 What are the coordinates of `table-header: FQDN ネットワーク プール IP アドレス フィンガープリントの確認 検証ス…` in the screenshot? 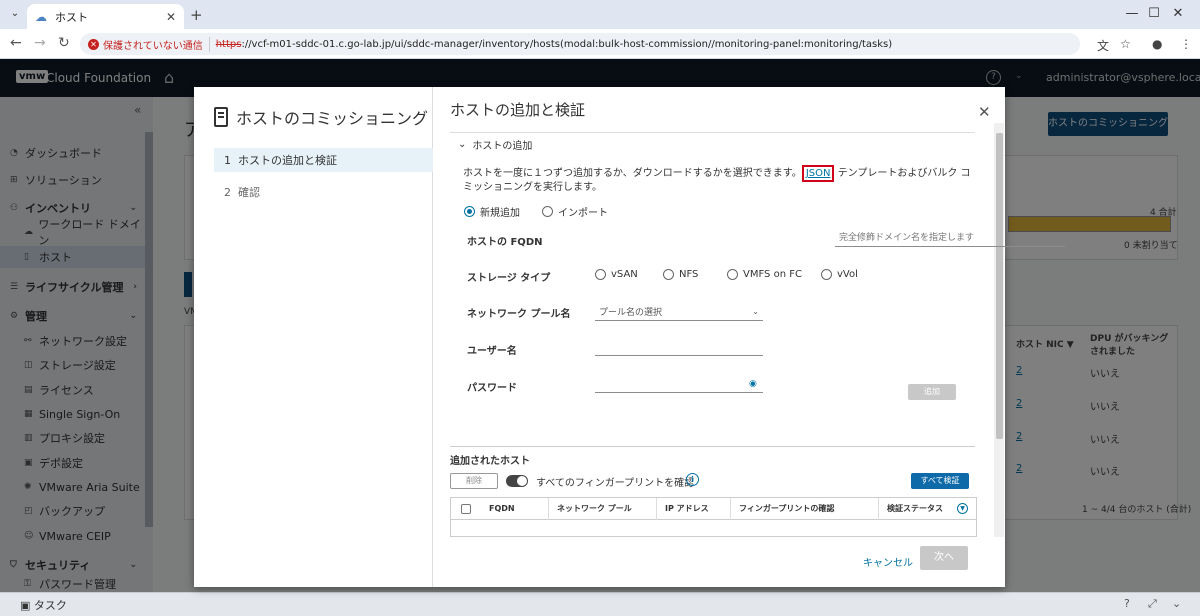 It's located at (713, 509).